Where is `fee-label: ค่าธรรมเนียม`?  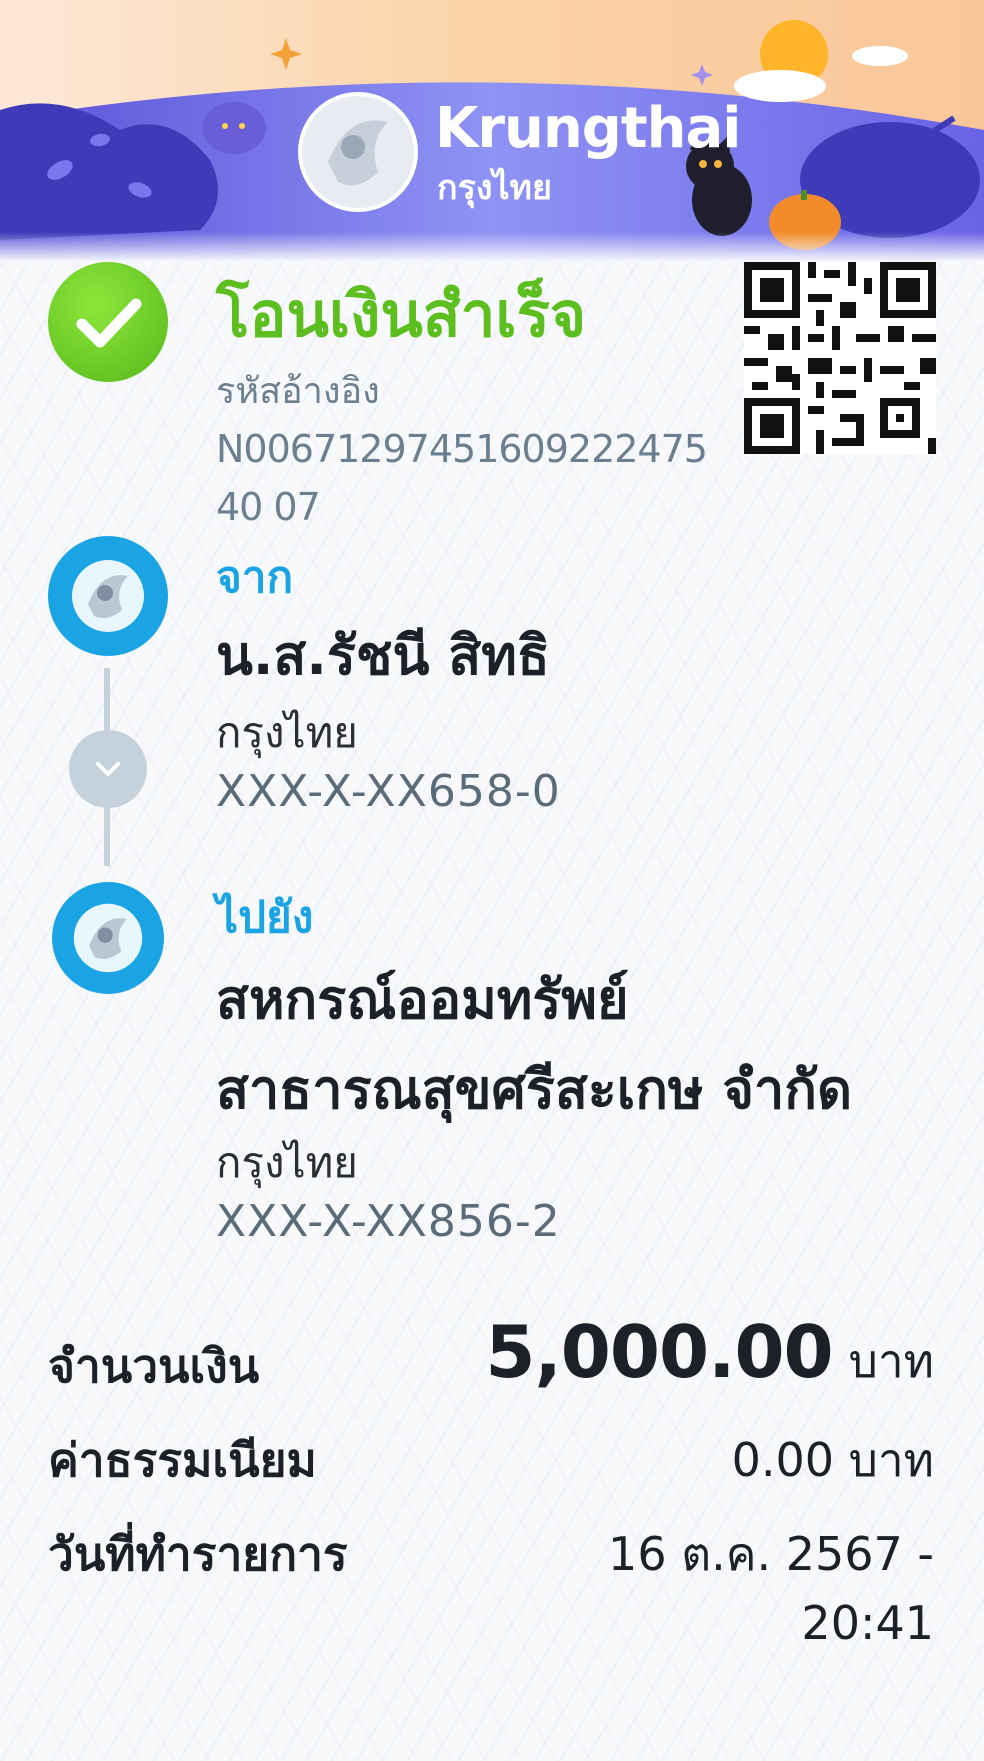 fee-label: ค่าธรรมเนียม is located at coordinates (182, 1460).